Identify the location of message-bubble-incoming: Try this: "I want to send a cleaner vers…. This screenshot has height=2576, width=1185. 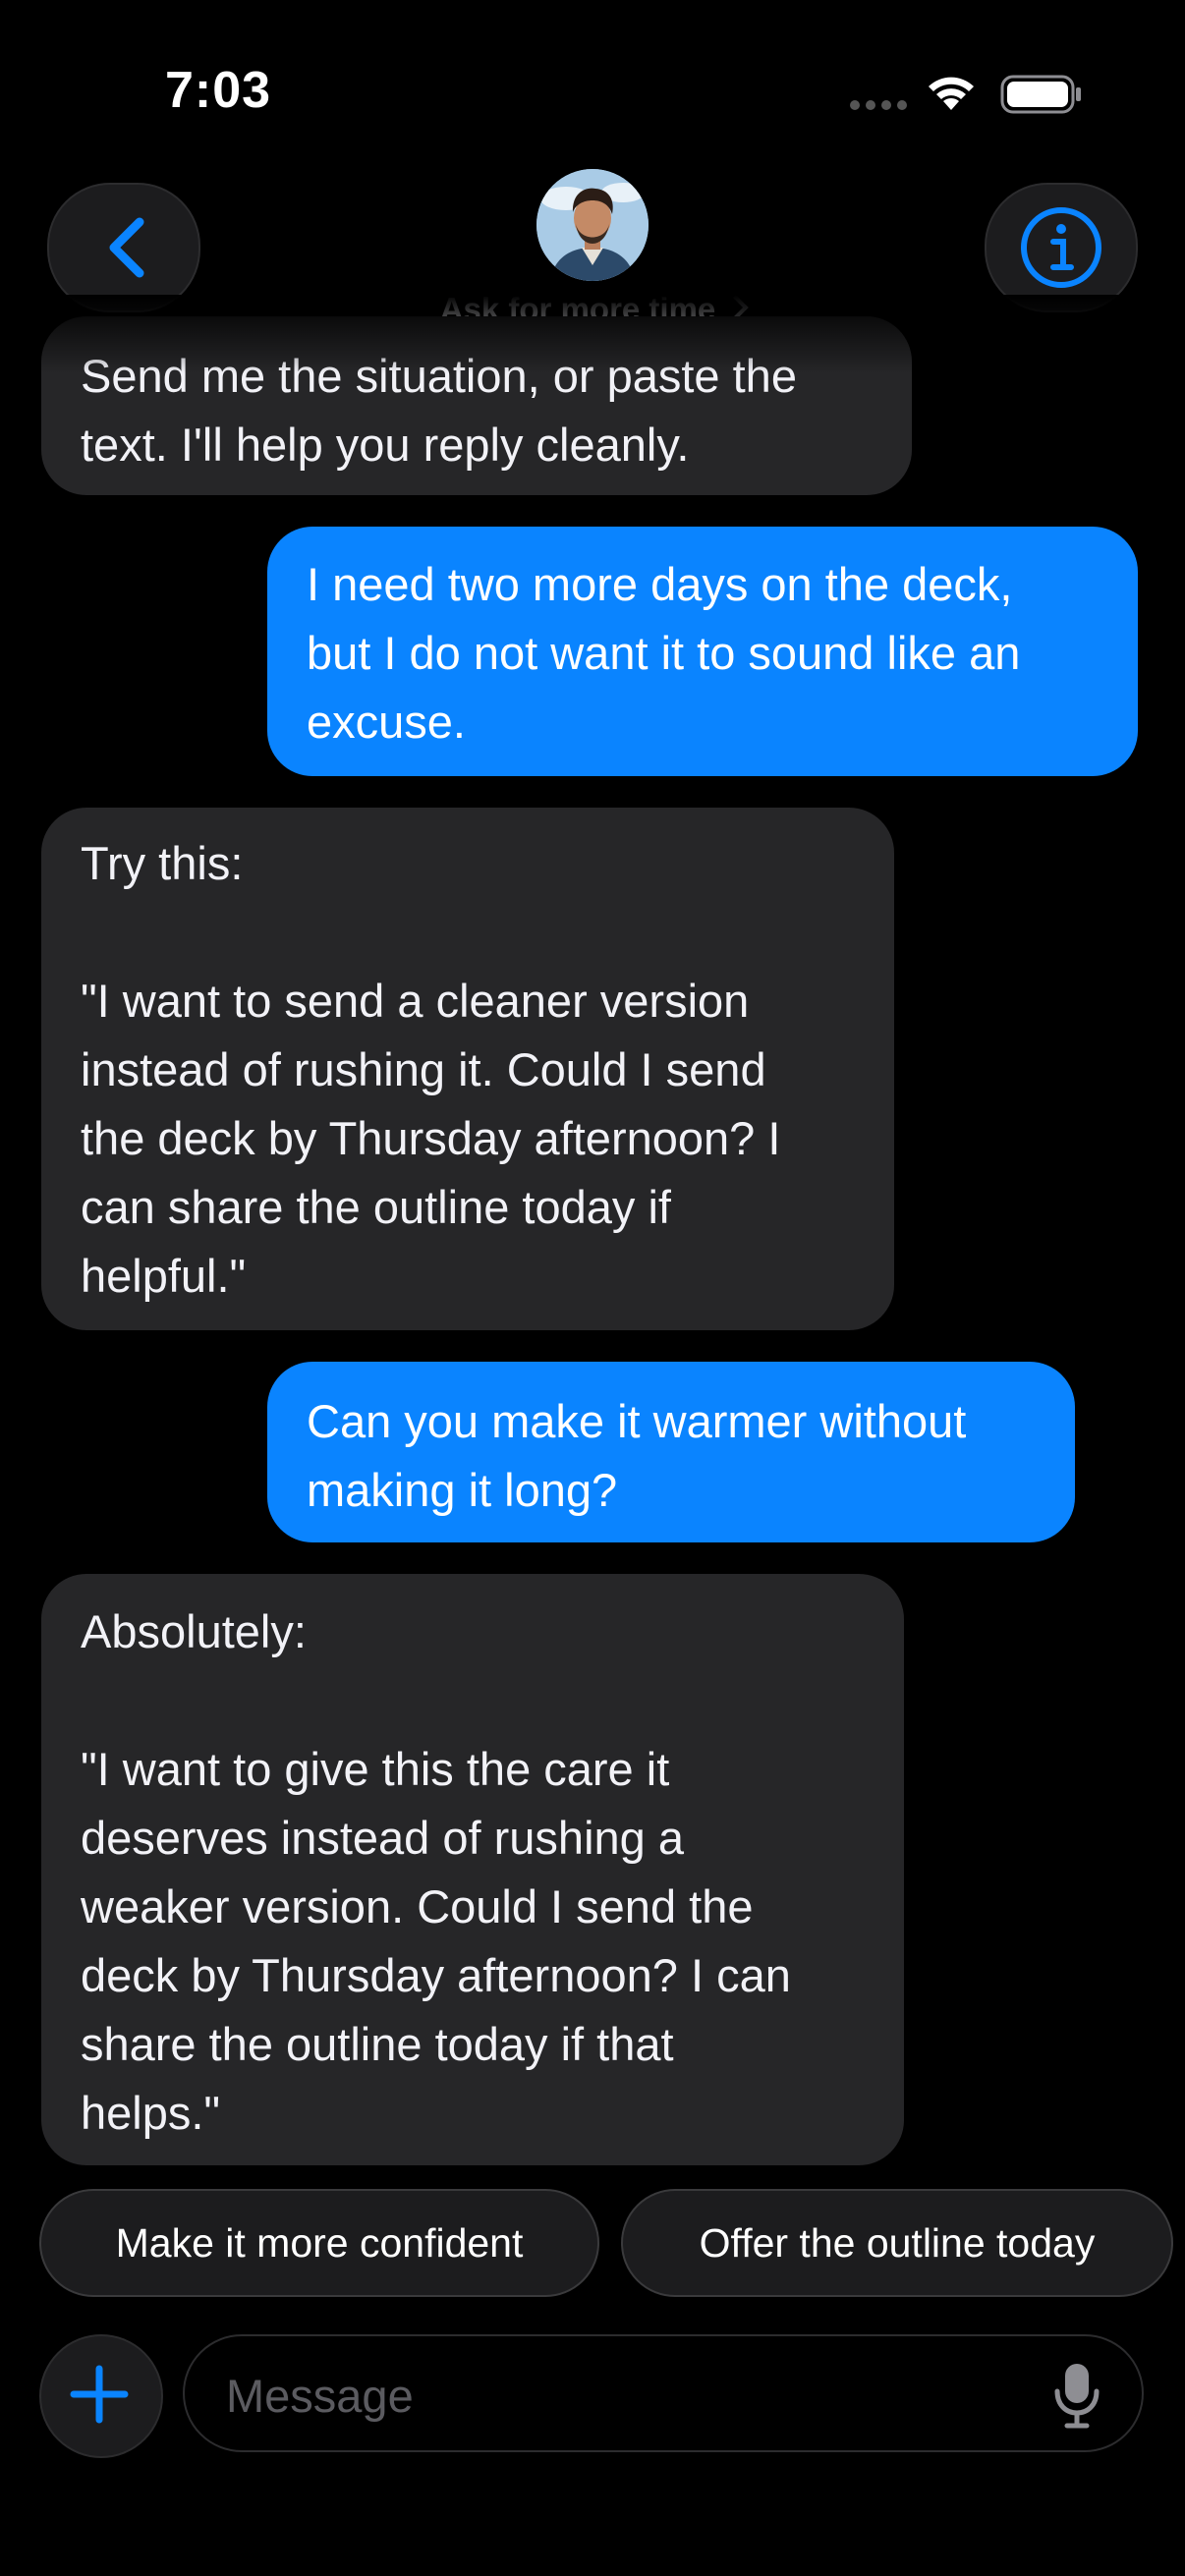
(468, 1069).